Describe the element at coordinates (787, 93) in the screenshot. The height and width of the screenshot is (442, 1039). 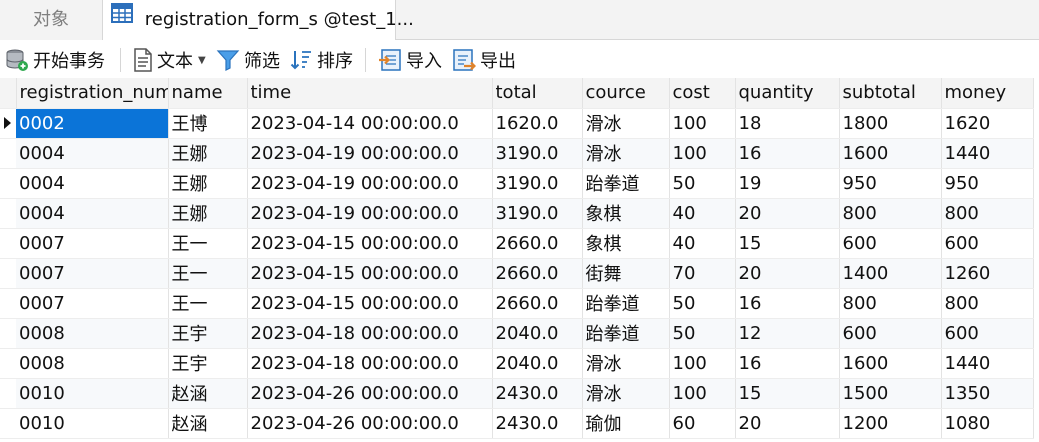
I see `column-header-quantity: quantity` at that location.